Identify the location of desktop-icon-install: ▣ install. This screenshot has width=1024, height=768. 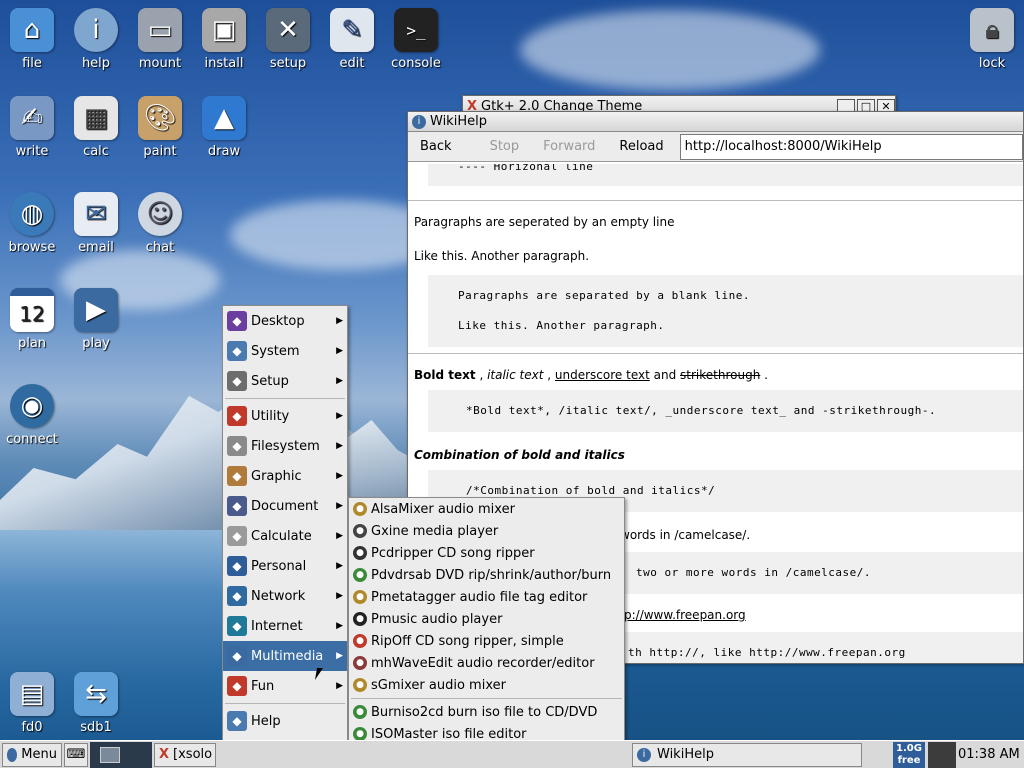
(224, 39).